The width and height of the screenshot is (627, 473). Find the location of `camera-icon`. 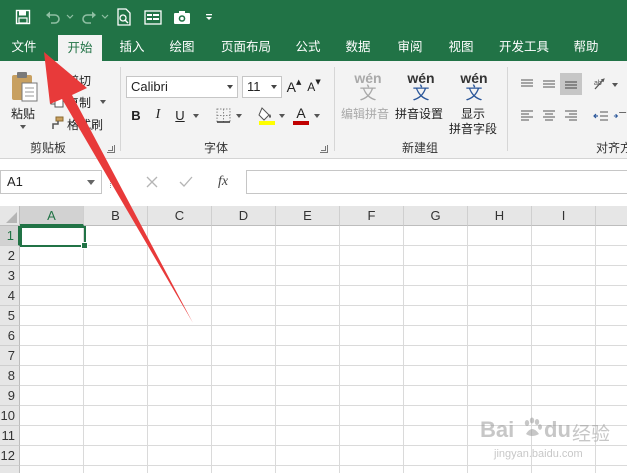

camera-icon is located at coordinates (182, 17).